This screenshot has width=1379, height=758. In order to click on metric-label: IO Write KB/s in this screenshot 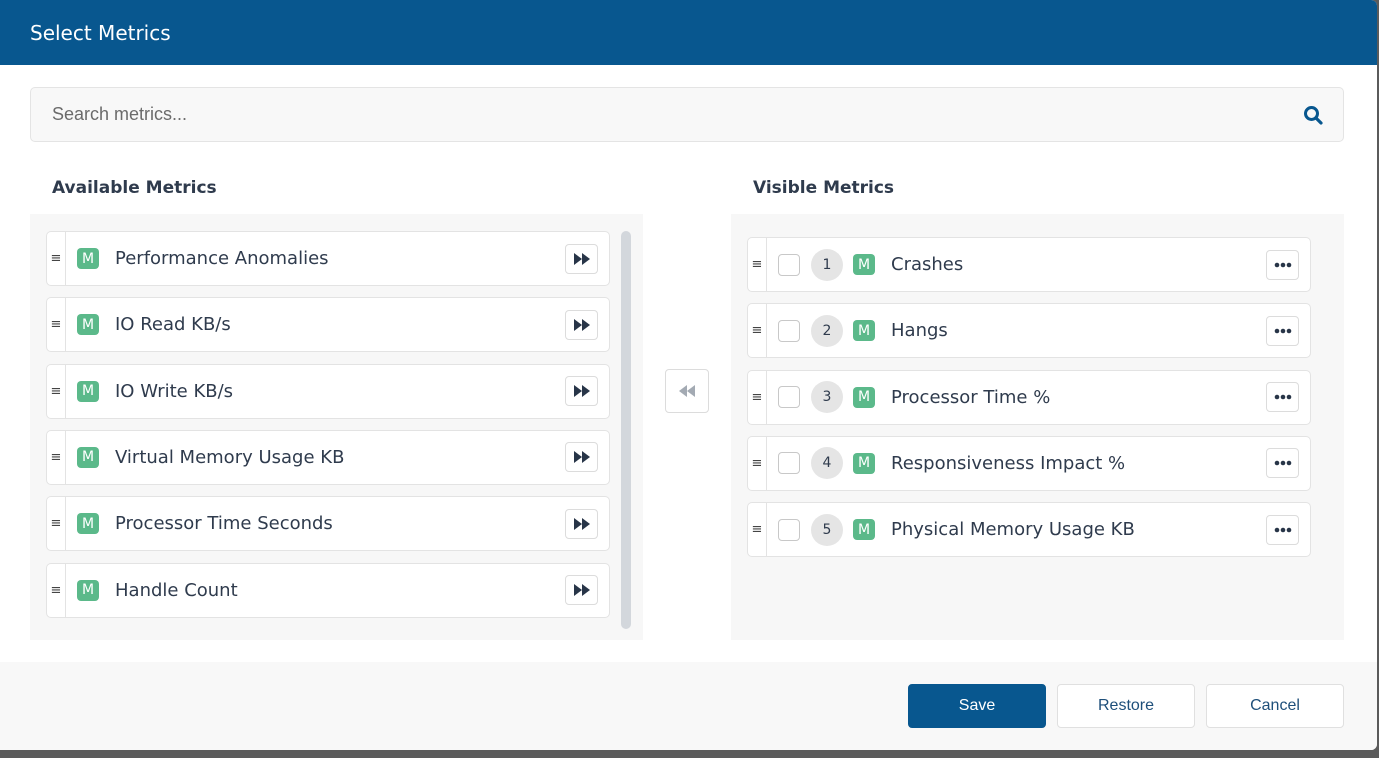, I will do `click(174, 391)`.